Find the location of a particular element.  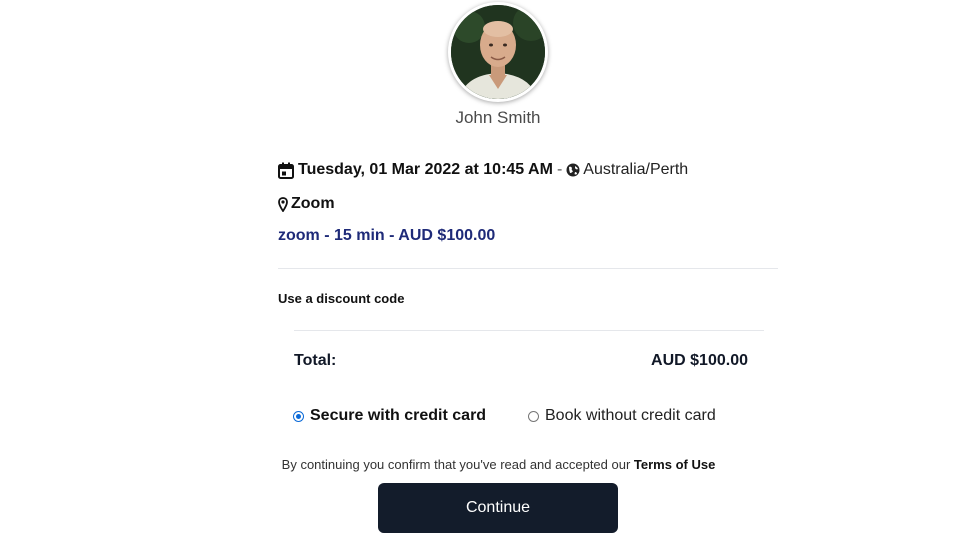

total-label: Total: is located at coordinates (315, 360).